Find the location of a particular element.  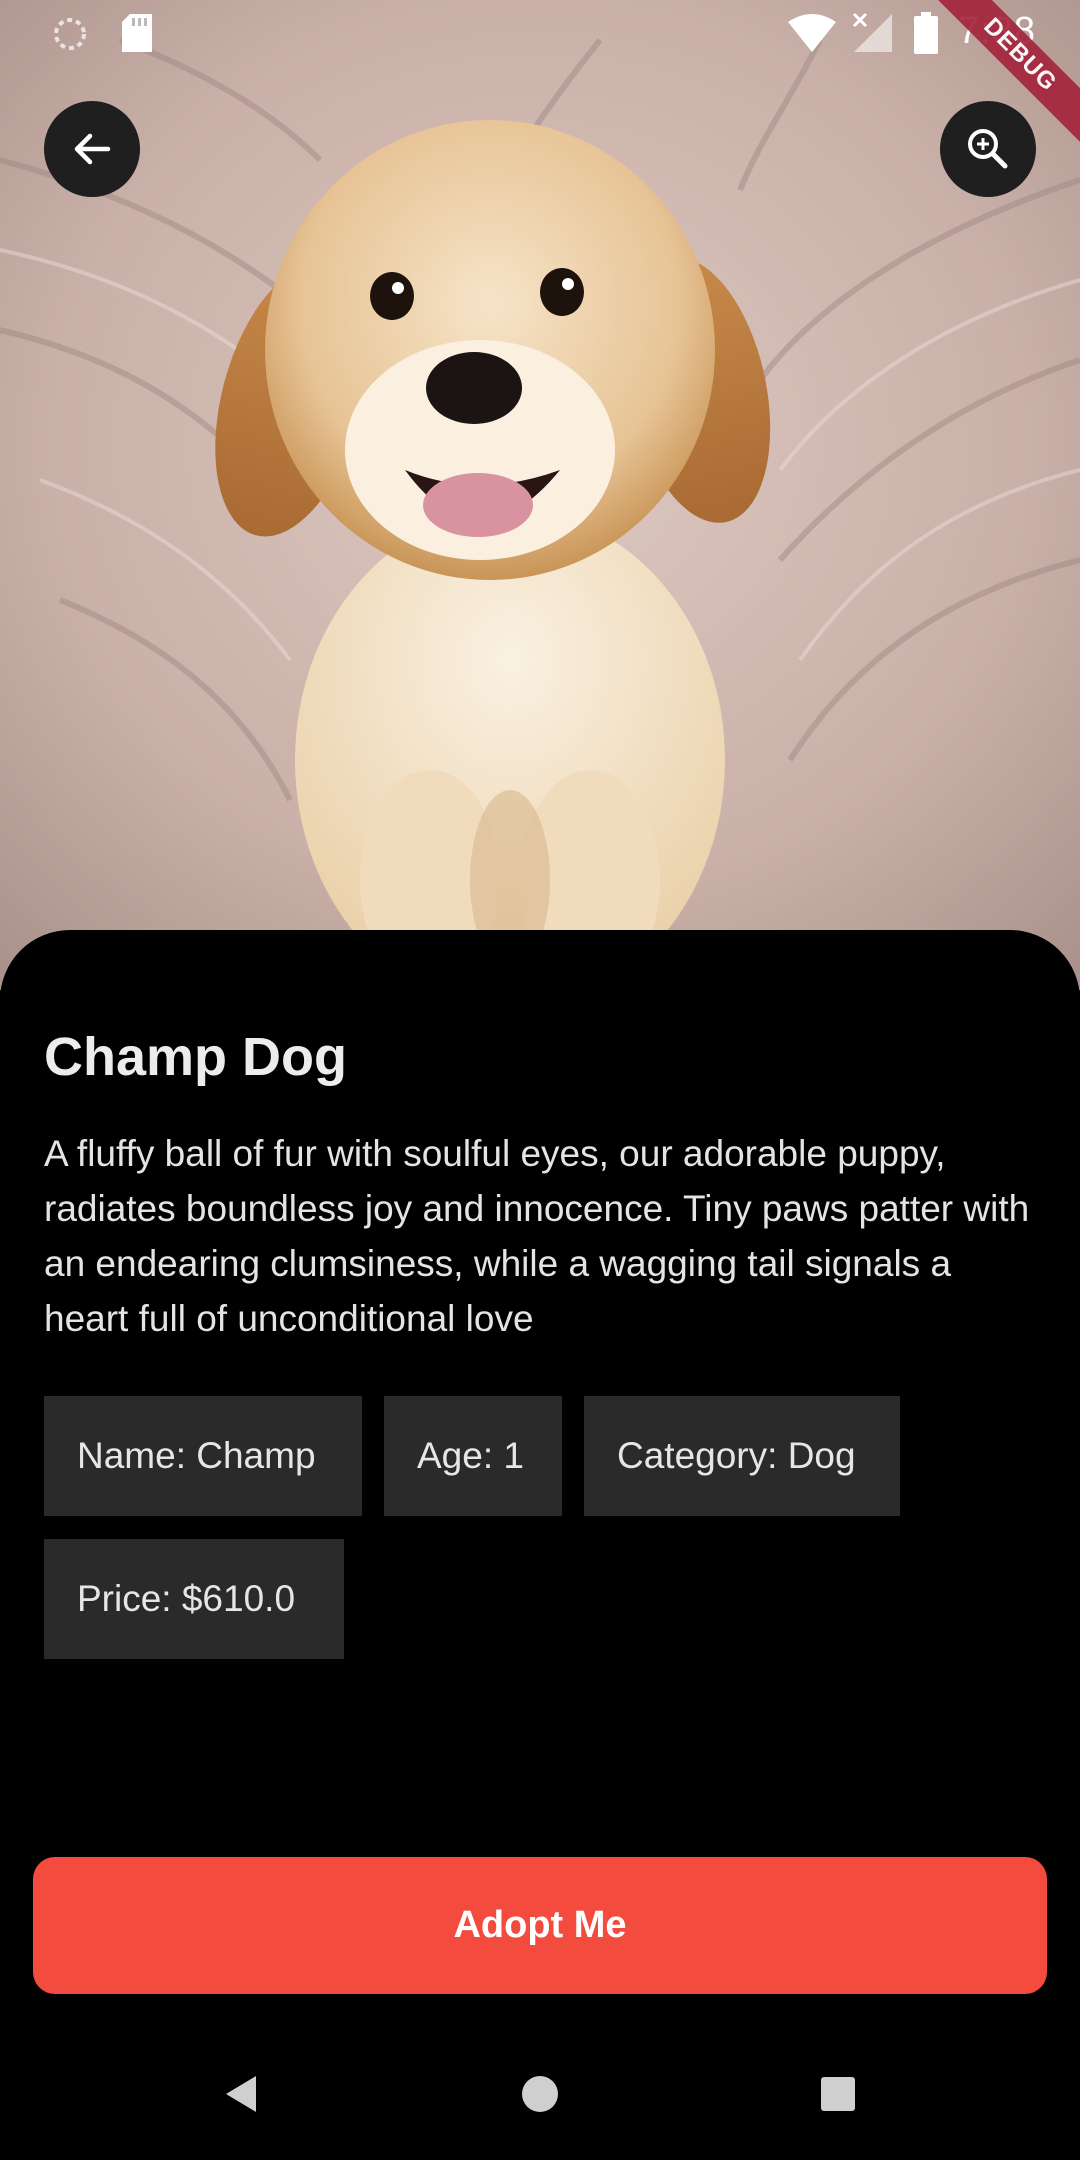

adopt-me-label: Adopt Me is located at coordinates (540, 1925).